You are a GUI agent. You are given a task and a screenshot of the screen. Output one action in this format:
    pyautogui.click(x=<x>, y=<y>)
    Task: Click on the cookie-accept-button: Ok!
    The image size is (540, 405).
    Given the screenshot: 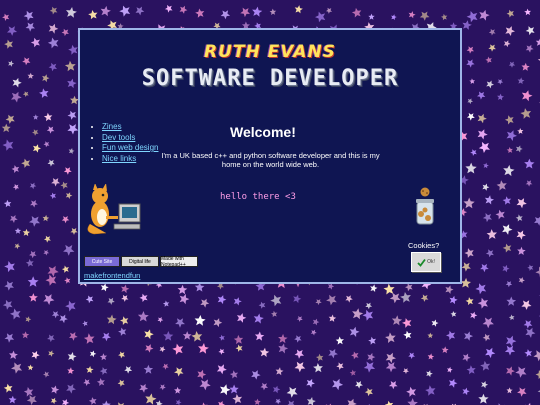 What is the action you would take?
    pyautogui.click(x=426, y=262)
    